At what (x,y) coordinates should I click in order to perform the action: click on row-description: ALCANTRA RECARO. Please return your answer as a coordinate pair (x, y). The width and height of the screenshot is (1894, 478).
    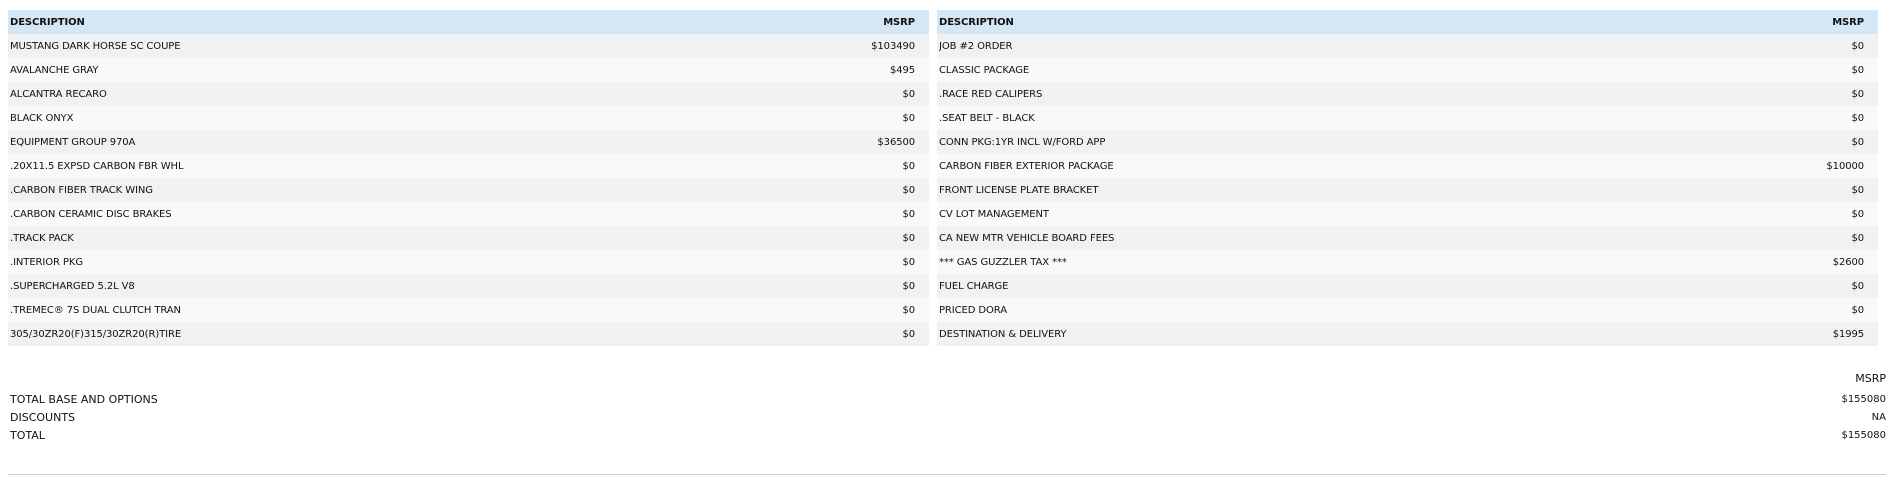
    Looking at the image, I should click on (58, 94).